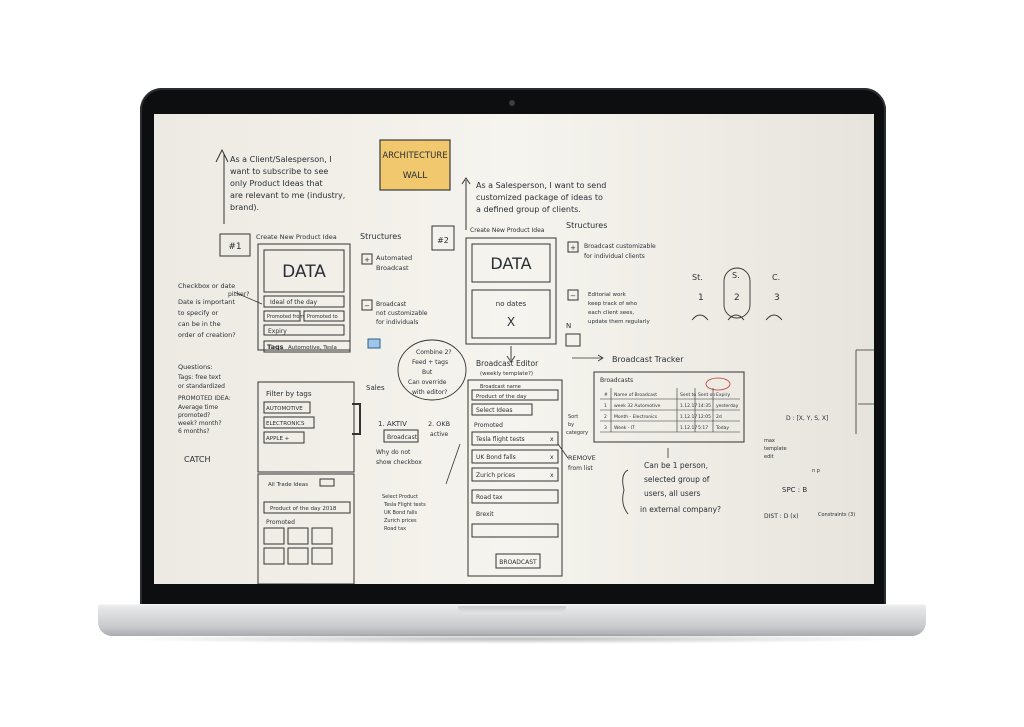  What do you see at coordinates (619, 322) in the screenshot?
I see `svg-text: update them regularly` at bounding box center [619, 322].